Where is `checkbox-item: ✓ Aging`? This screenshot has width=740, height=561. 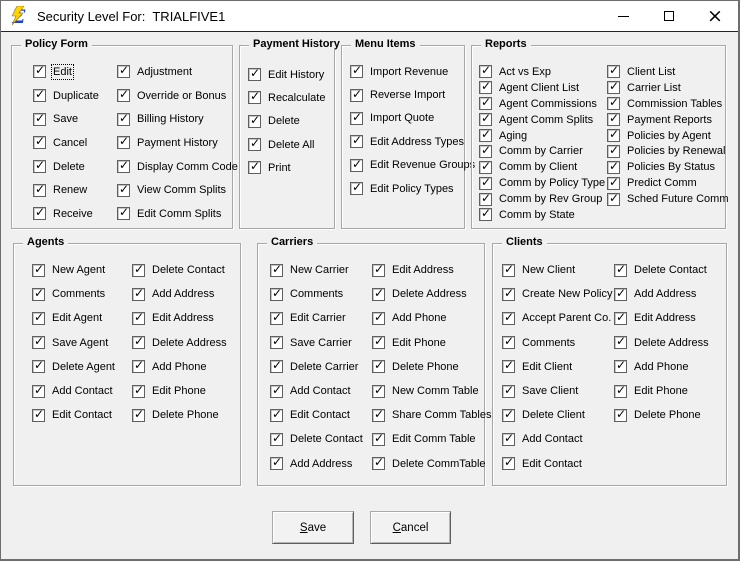 checkbox-item: ✓ Aging is located at coordinates (542, 135).